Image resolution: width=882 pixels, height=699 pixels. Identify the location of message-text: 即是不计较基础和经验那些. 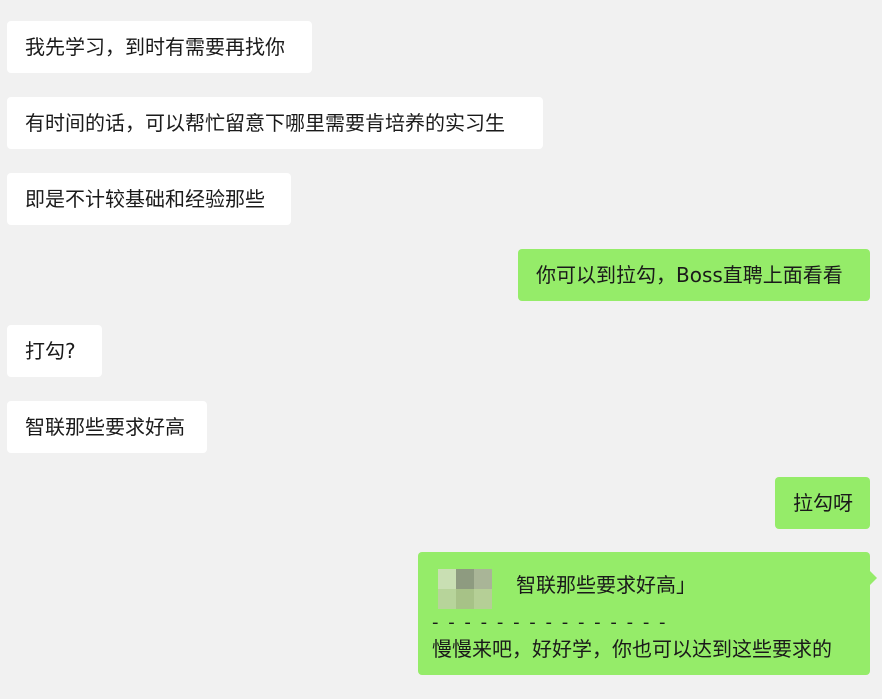
(145, 199).